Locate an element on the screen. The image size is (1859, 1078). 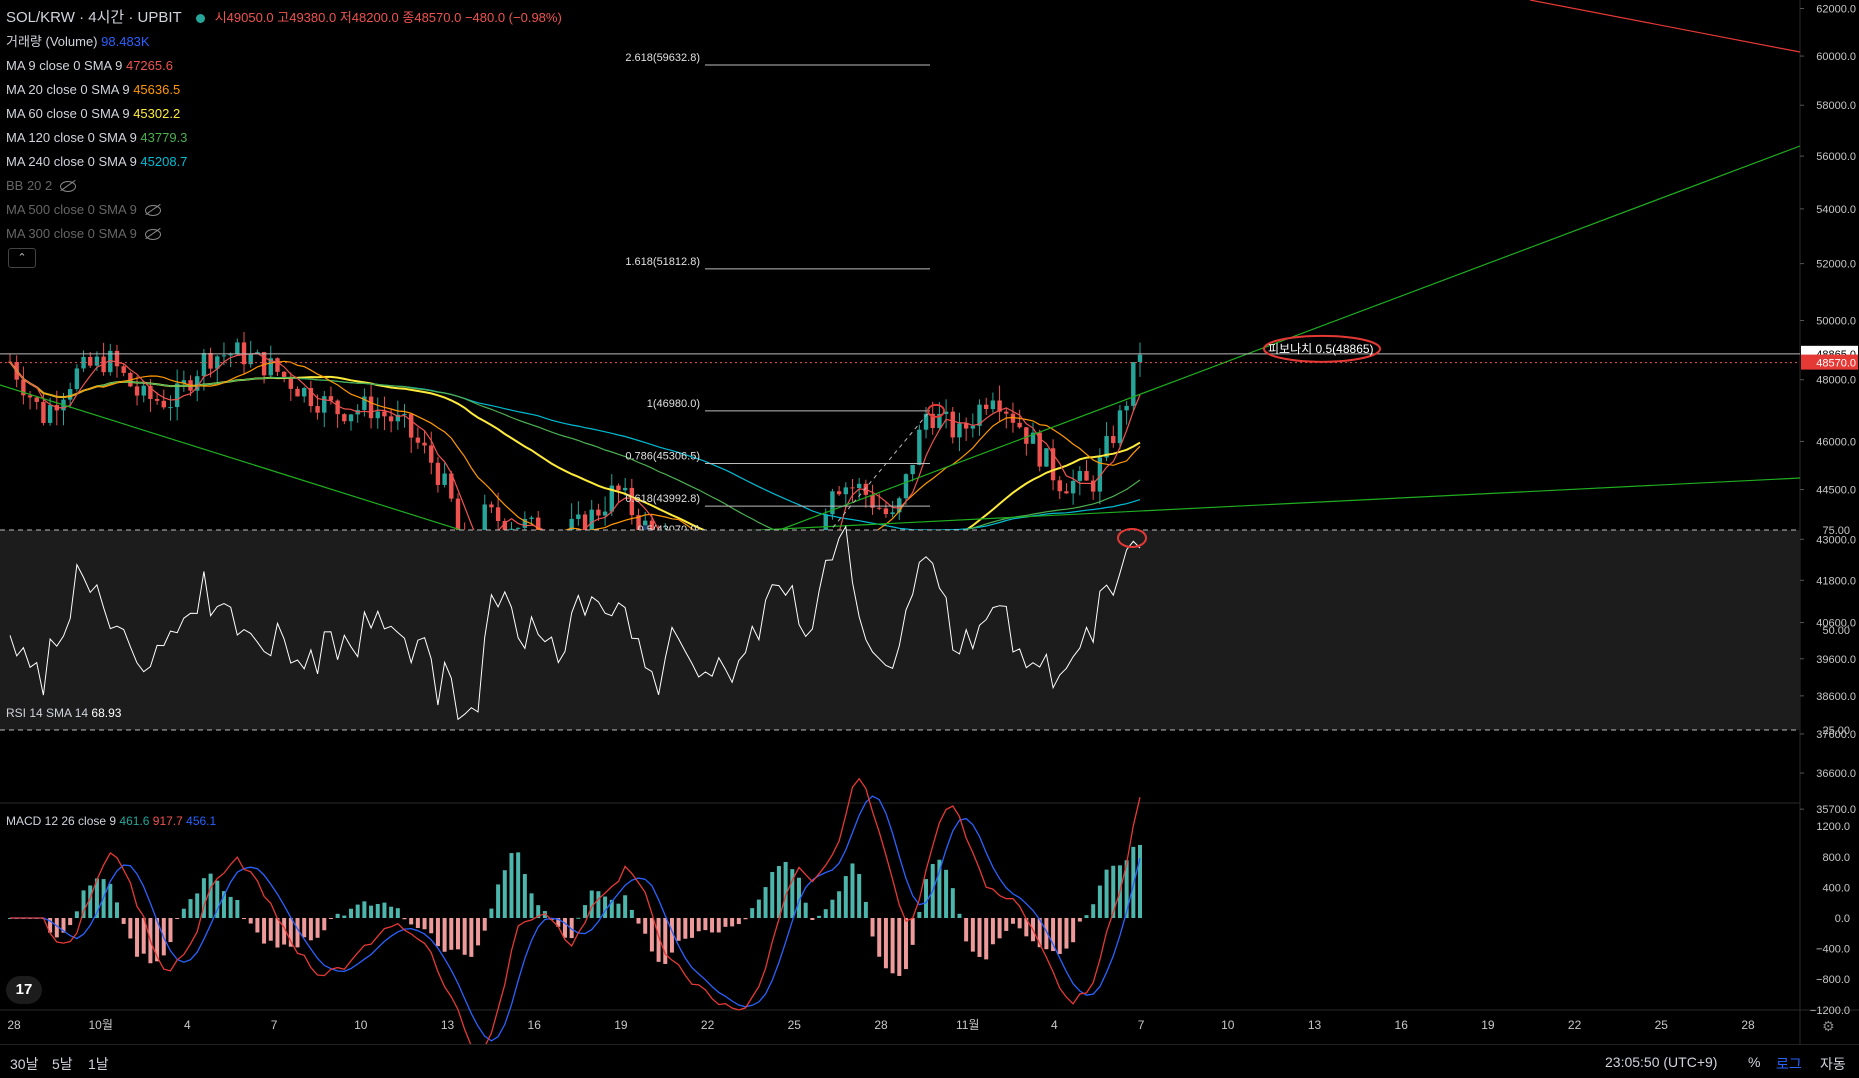
log-toggle: 로그 is located at coordinates (1789, 1064).